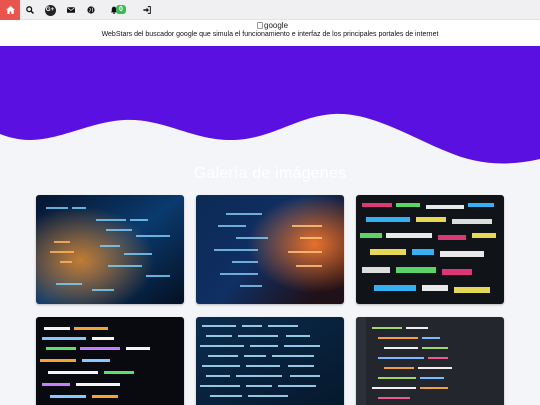 This screenshot has width=540, height=405. I want to click on home-button, so click(10, 10).